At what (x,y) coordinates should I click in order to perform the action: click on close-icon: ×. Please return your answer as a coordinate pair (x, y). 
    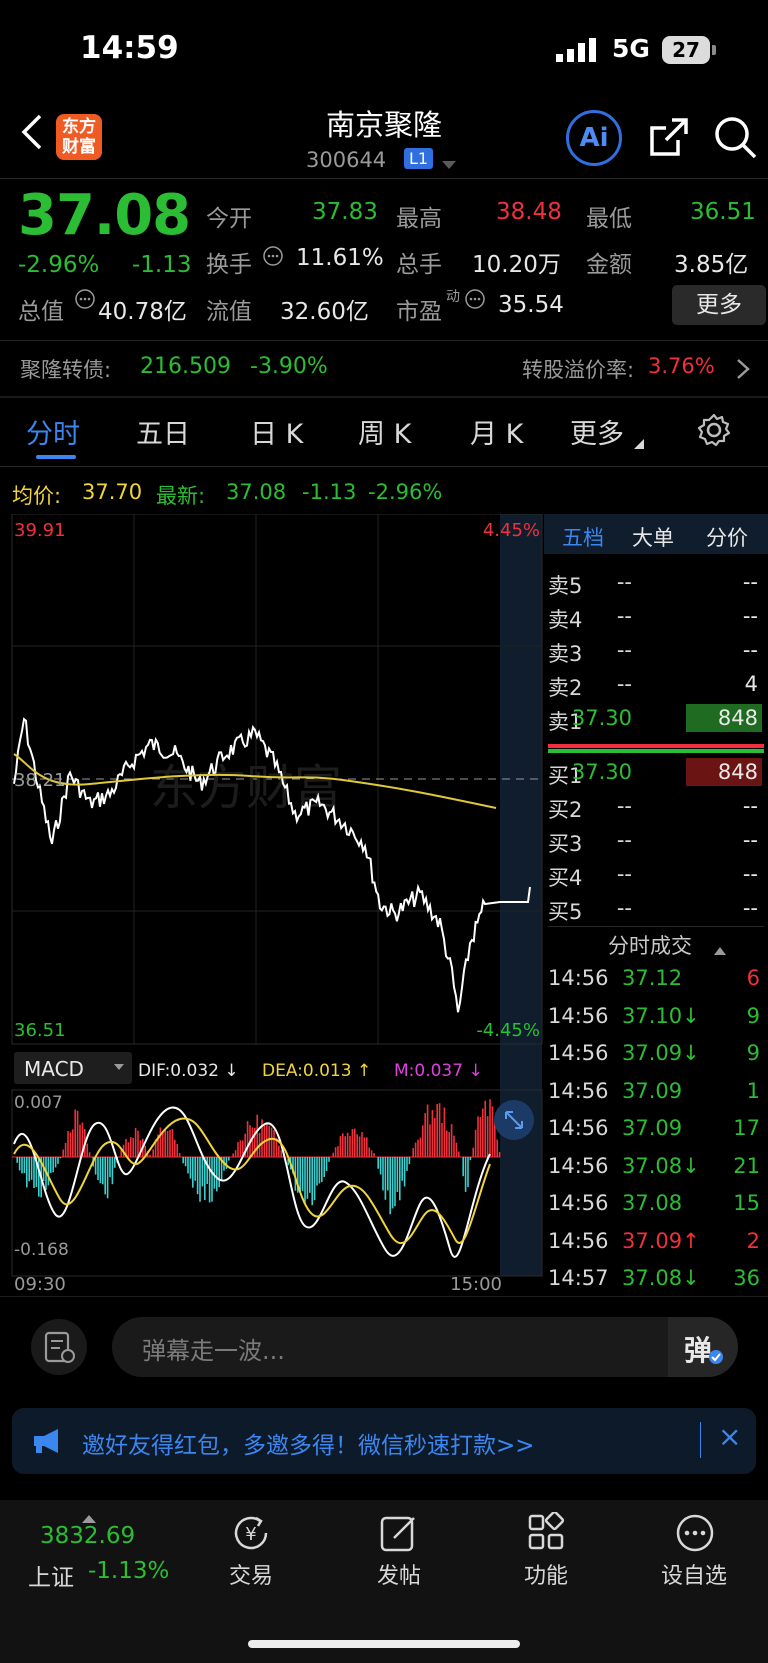
    Looking at the image, I should click on (729, 1436).